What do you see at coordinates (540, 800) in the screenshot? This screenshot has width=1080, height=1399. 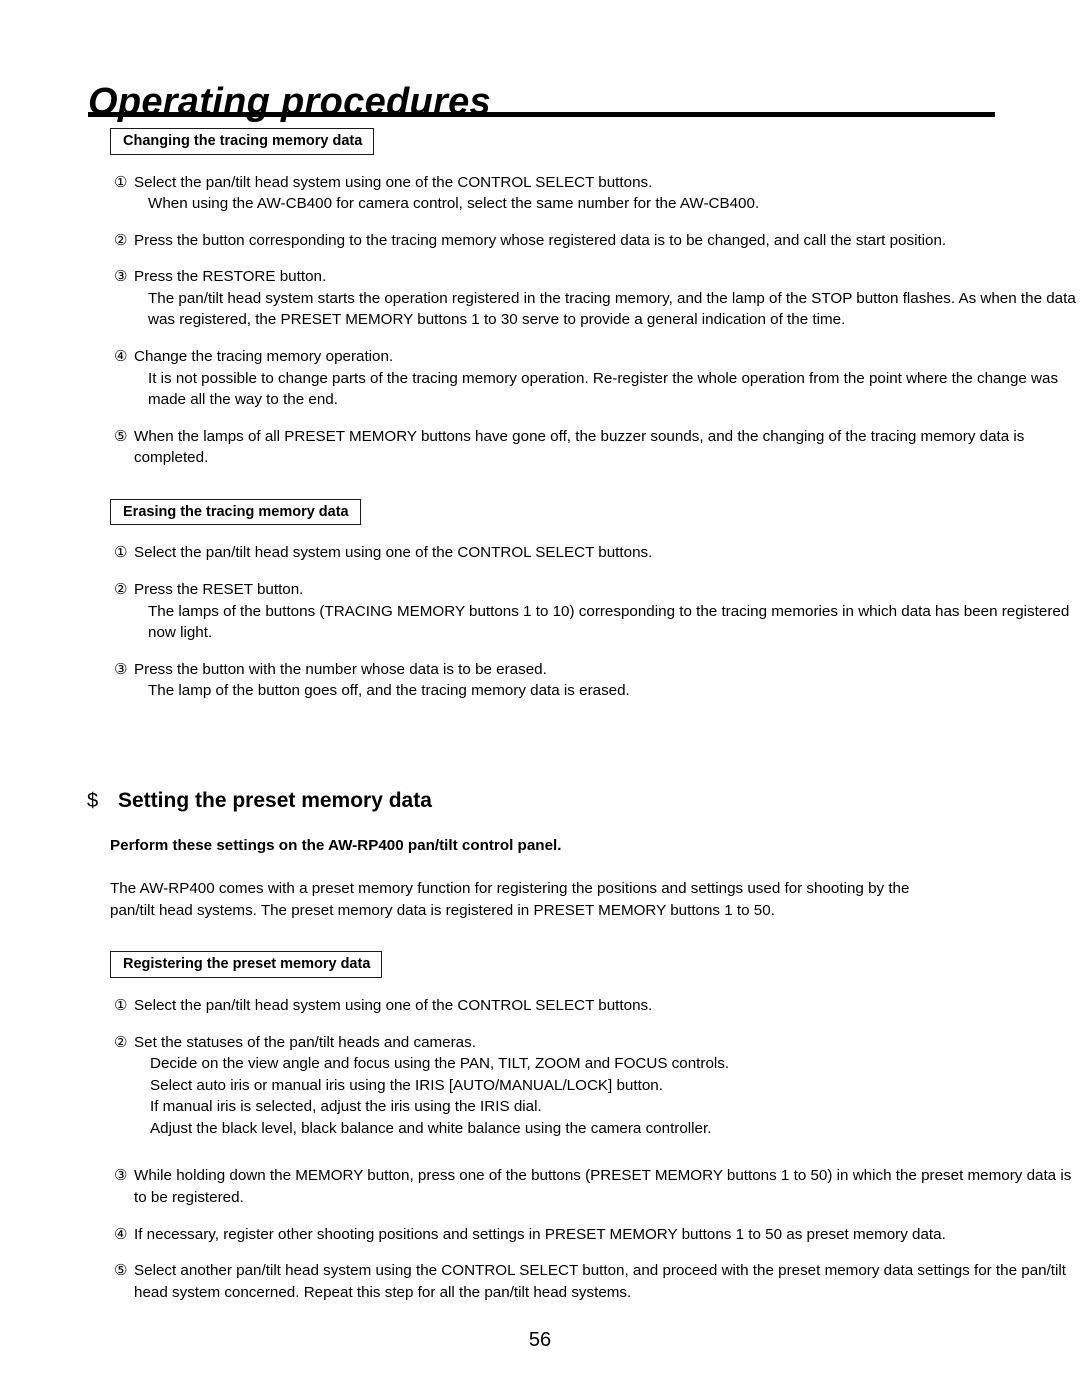 I see `section-heading-setting-preset-memory: $ Setting the preset memory data` at bounding box center [540, 800].